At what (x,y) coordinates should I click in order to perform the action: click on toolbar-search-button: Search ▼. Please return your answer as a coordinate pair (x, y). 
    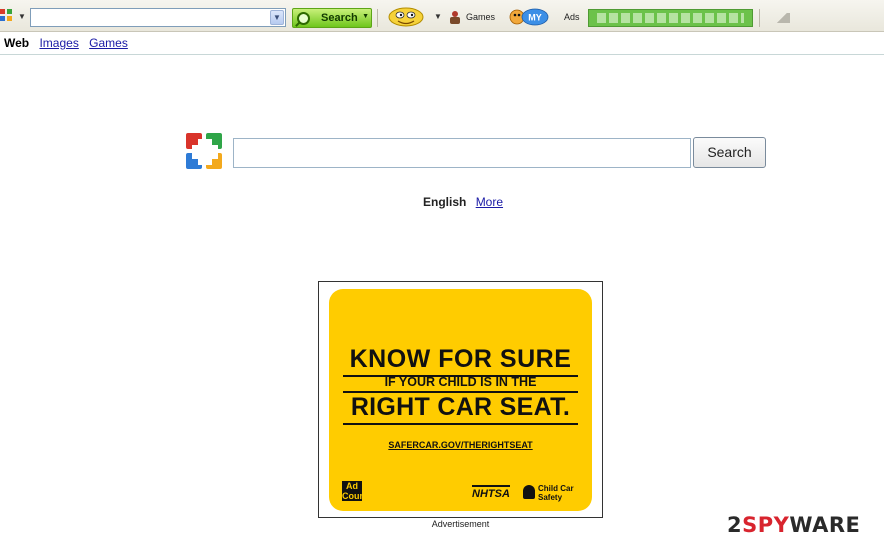
    Looking at the image, I should click on (332, 18).